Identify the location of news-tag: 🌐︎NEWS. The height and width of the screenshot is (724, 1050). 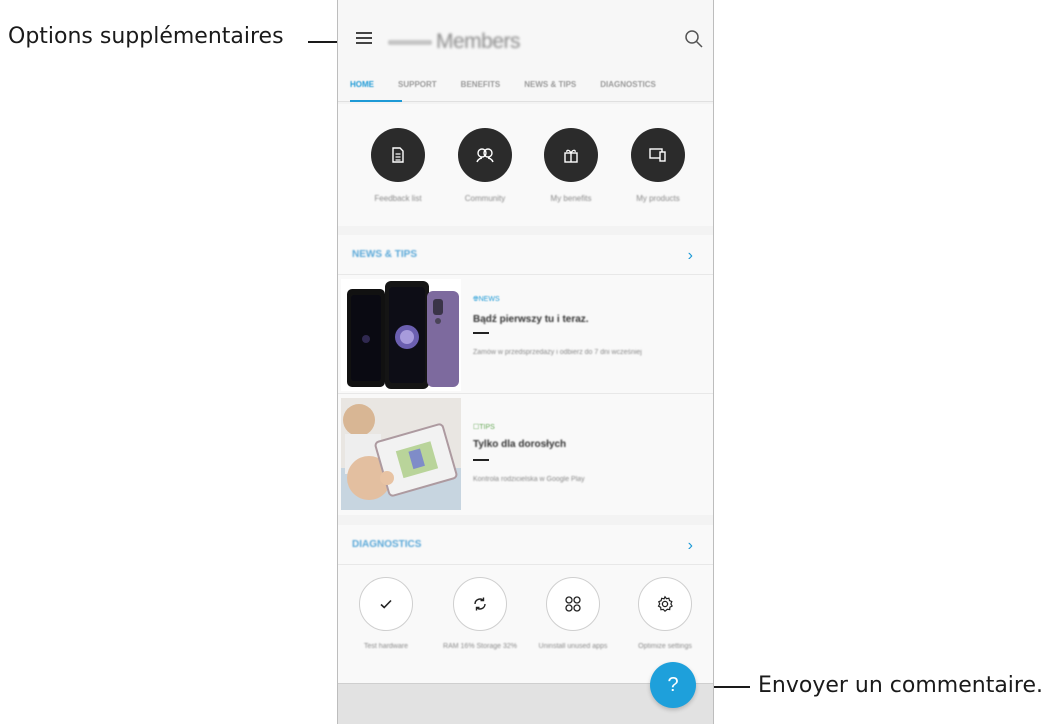
(486, 299).